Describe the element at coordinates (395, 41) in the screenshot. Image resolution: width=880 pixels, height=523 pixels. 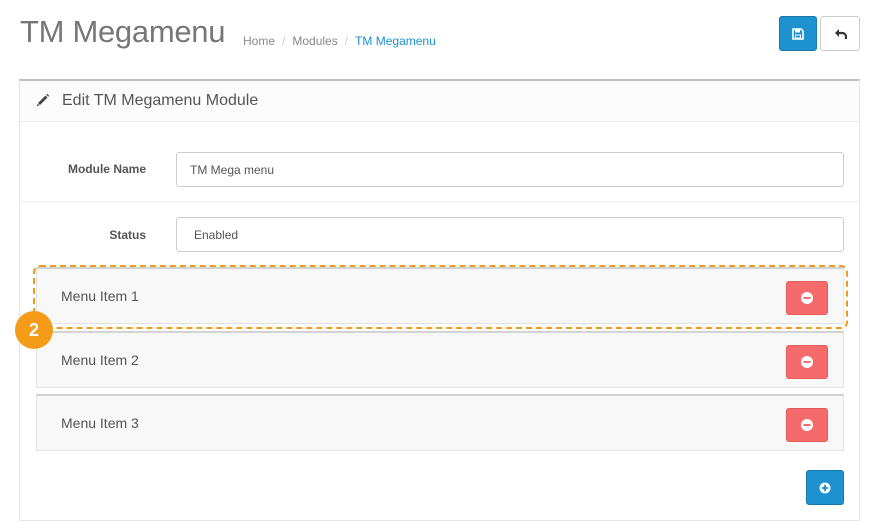
I see `breadcrumb-current: TM Megamenu` at that location.